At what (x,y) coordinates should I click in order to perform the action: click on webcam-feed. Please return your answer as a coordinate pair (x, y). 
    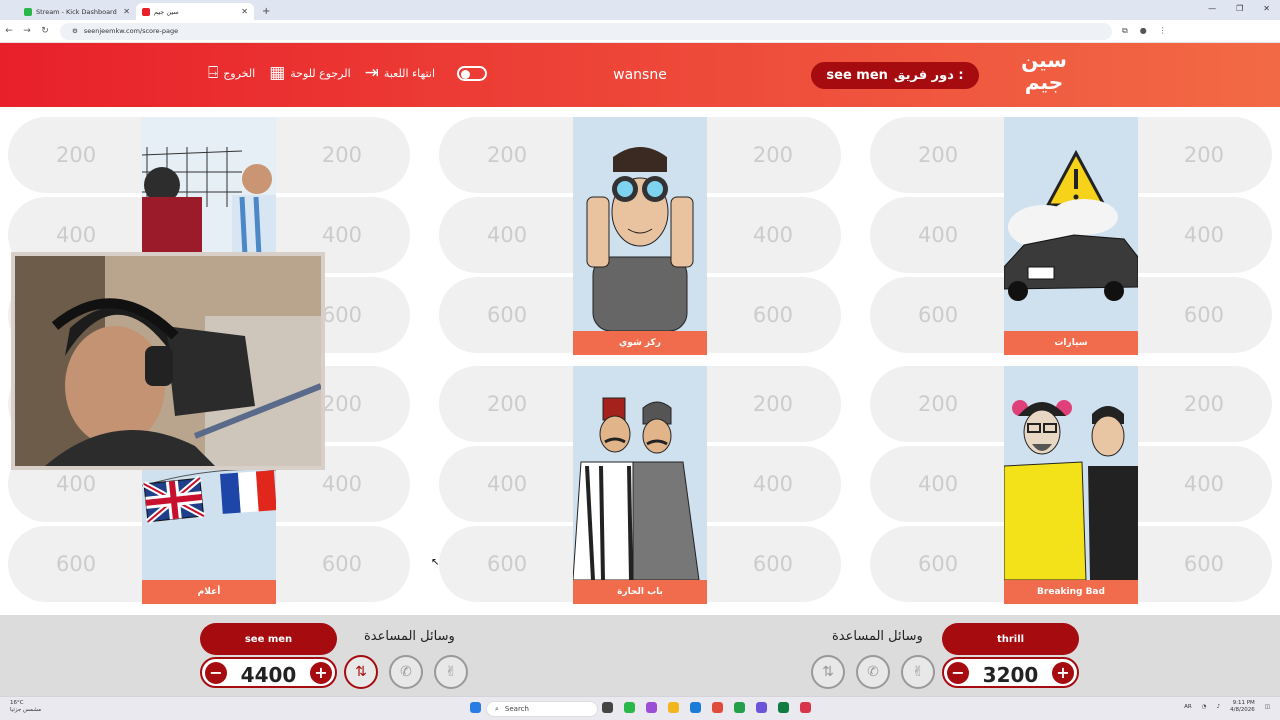
    Looking at the image, I should click on (168, 361).